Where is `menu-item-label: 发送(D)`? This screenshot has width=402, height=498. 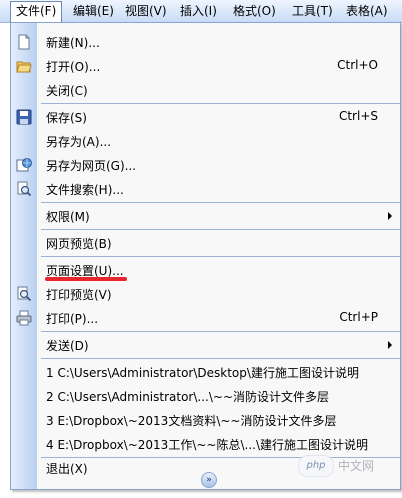 menu-item-label: 发送(D) is located at coordinates (67, 346).